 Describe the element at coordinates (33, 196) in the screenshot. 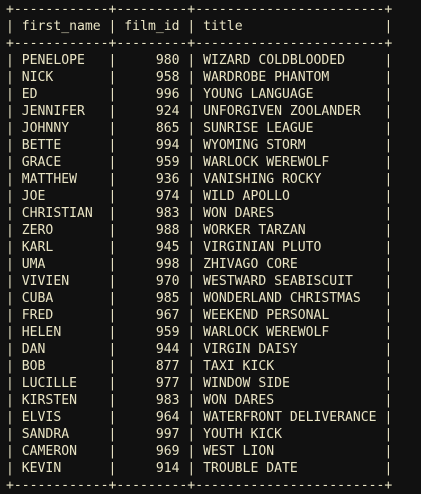

I see `table-cell-first-name: JOE` at that location.